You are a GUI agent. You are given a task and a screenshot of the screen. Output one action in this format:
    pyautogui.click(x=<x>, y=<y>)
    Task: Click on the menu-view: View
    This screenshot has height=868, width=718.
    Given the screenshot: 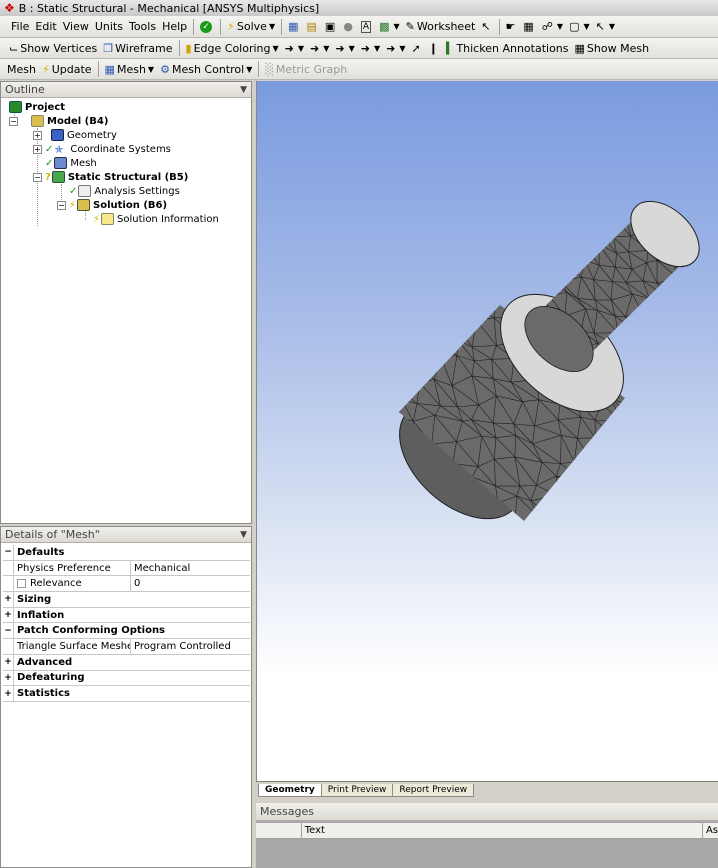 What is the action you would take?
    pyautogui.click(x=76, y=27)
    